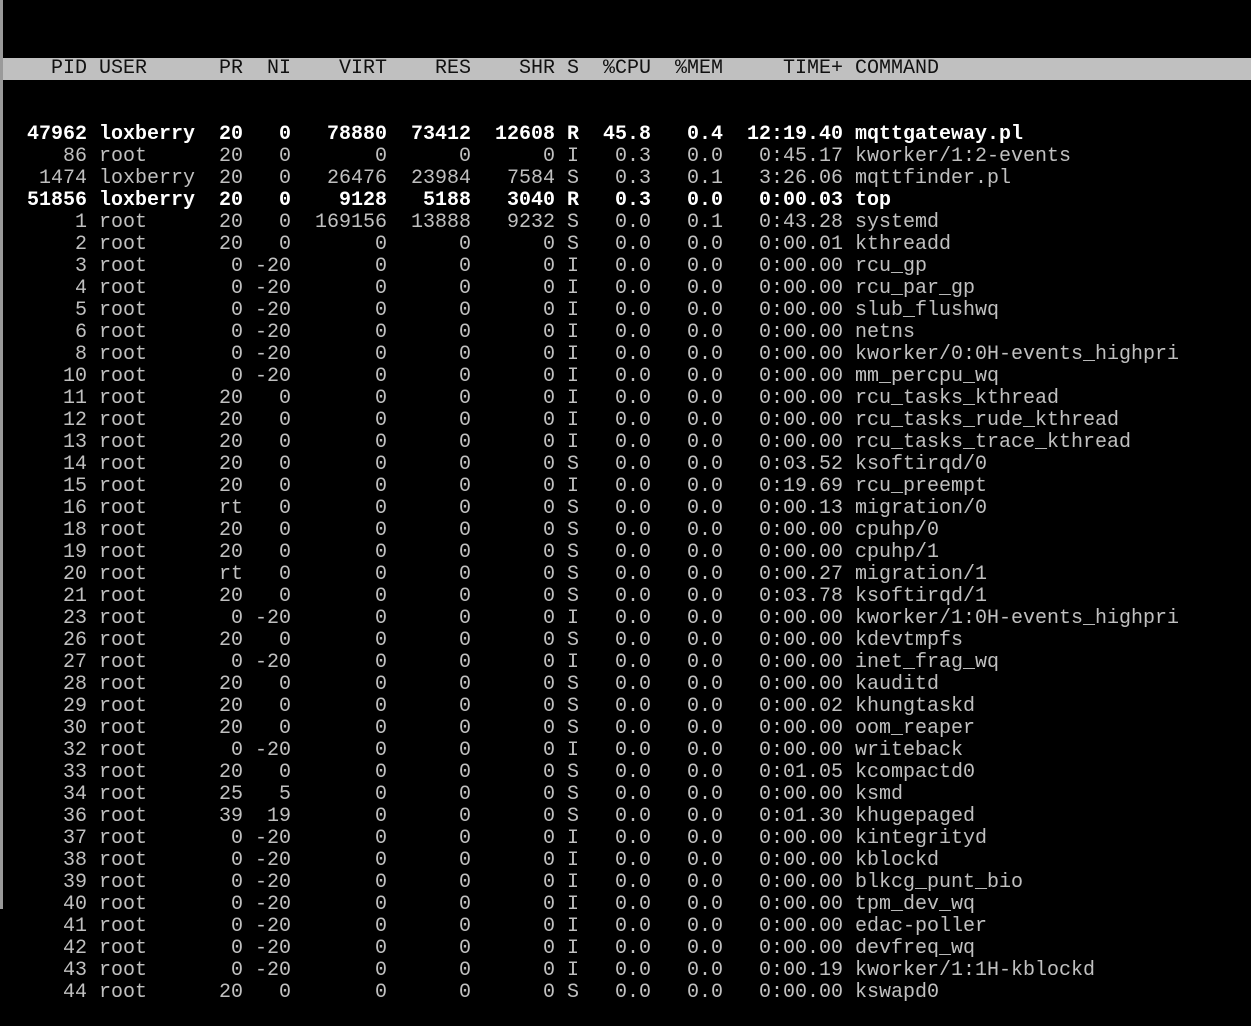  What do you see at coordinates (800, 970) in the screenshot?
I see `cell-time: 0:00.19` at bounding box center [800, 970].